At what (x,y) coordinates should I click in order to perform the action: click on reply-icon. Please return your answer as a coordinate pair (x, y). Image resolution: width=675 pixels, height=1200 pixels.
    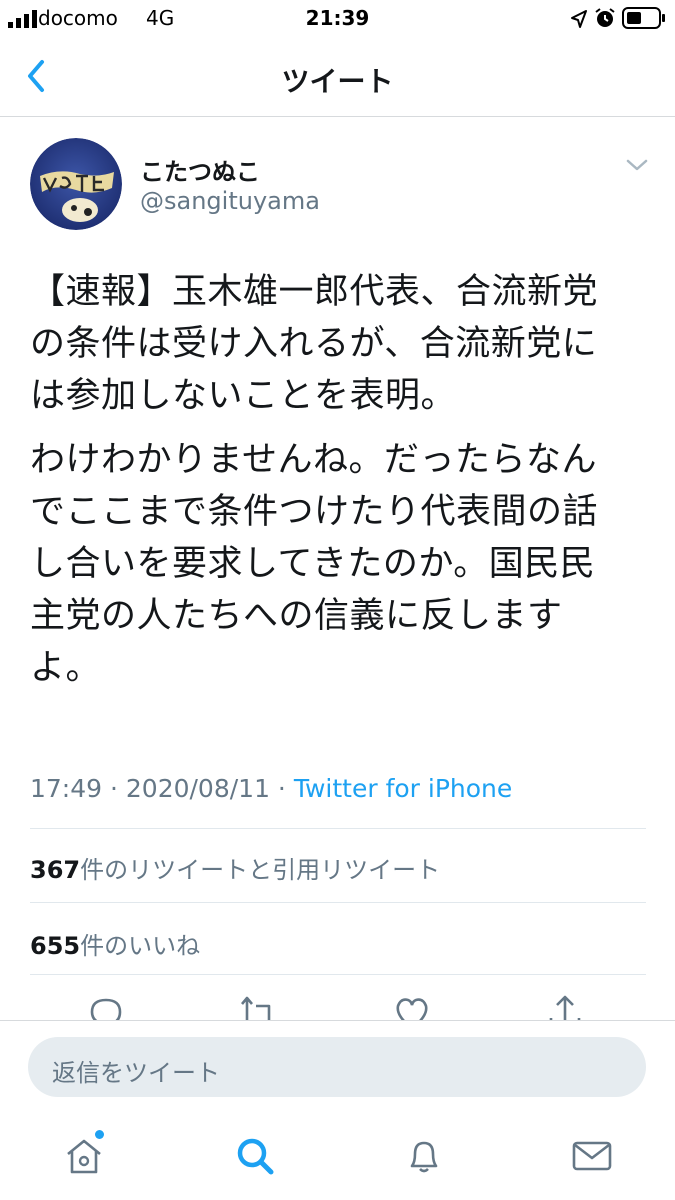
    Looking at the image, I should click on (106, 1007).